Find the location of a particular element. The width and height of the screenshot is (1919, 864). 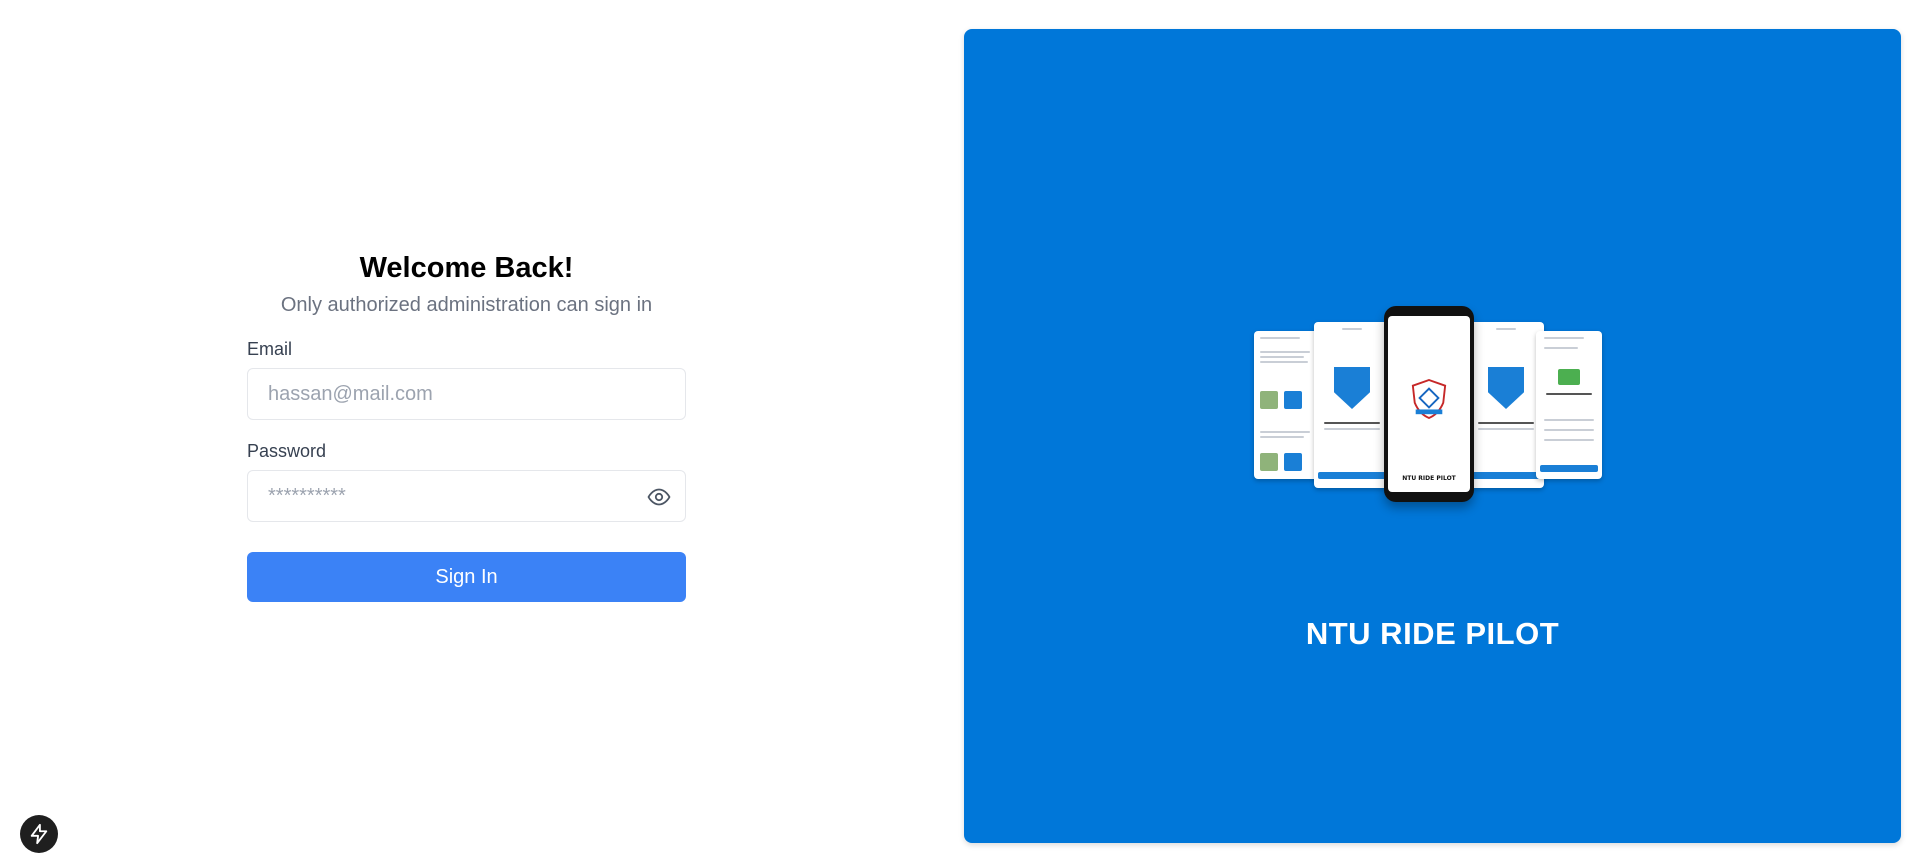

email-field is located at coordinates (466, 394).